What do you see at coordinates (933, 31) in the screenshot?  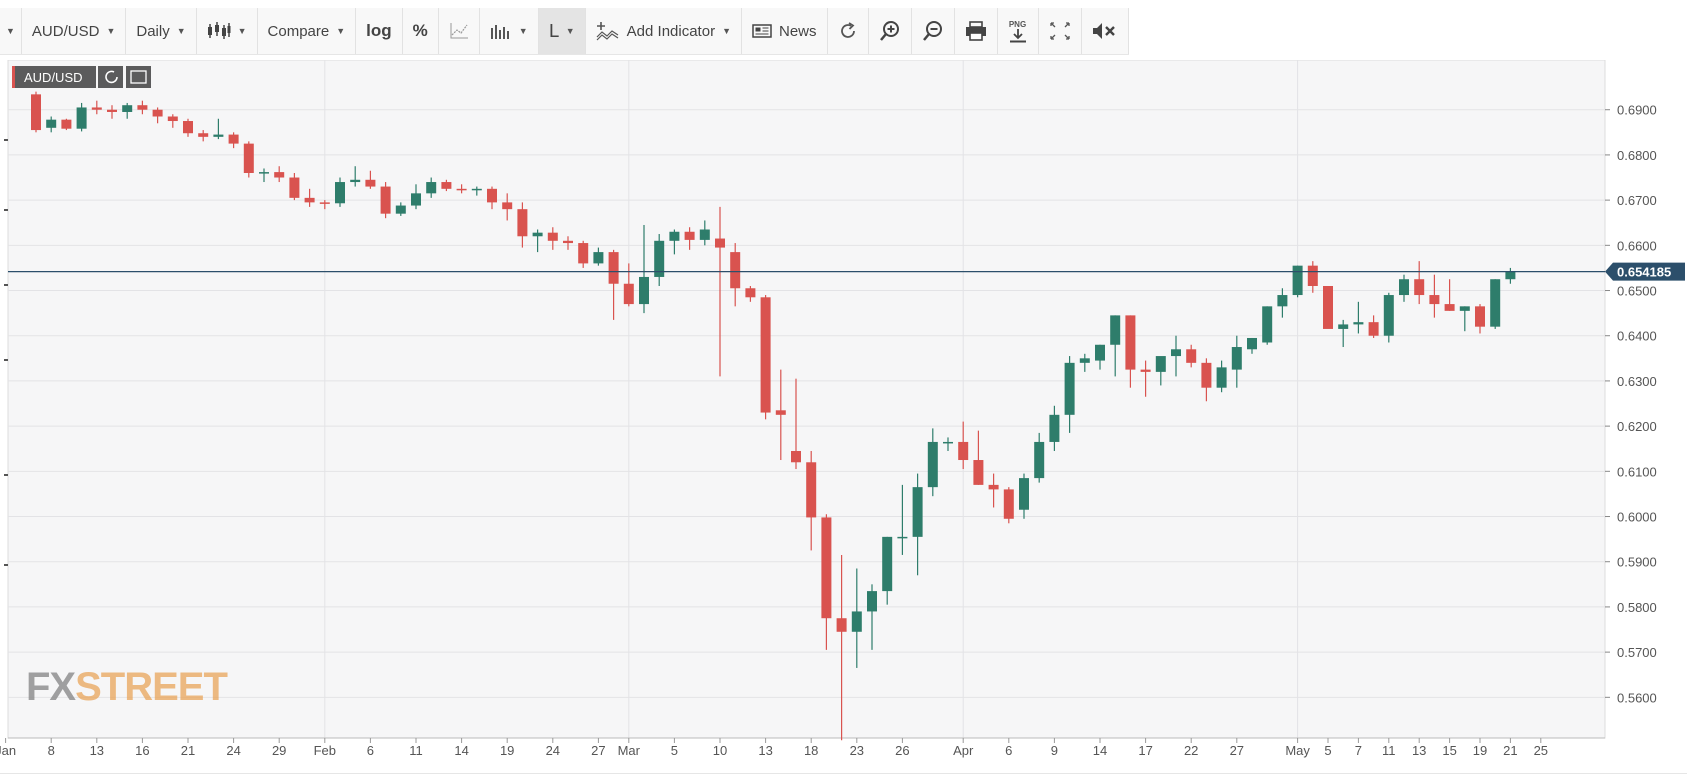 I see `zoom-out-button` at bounding box center [933, 31].